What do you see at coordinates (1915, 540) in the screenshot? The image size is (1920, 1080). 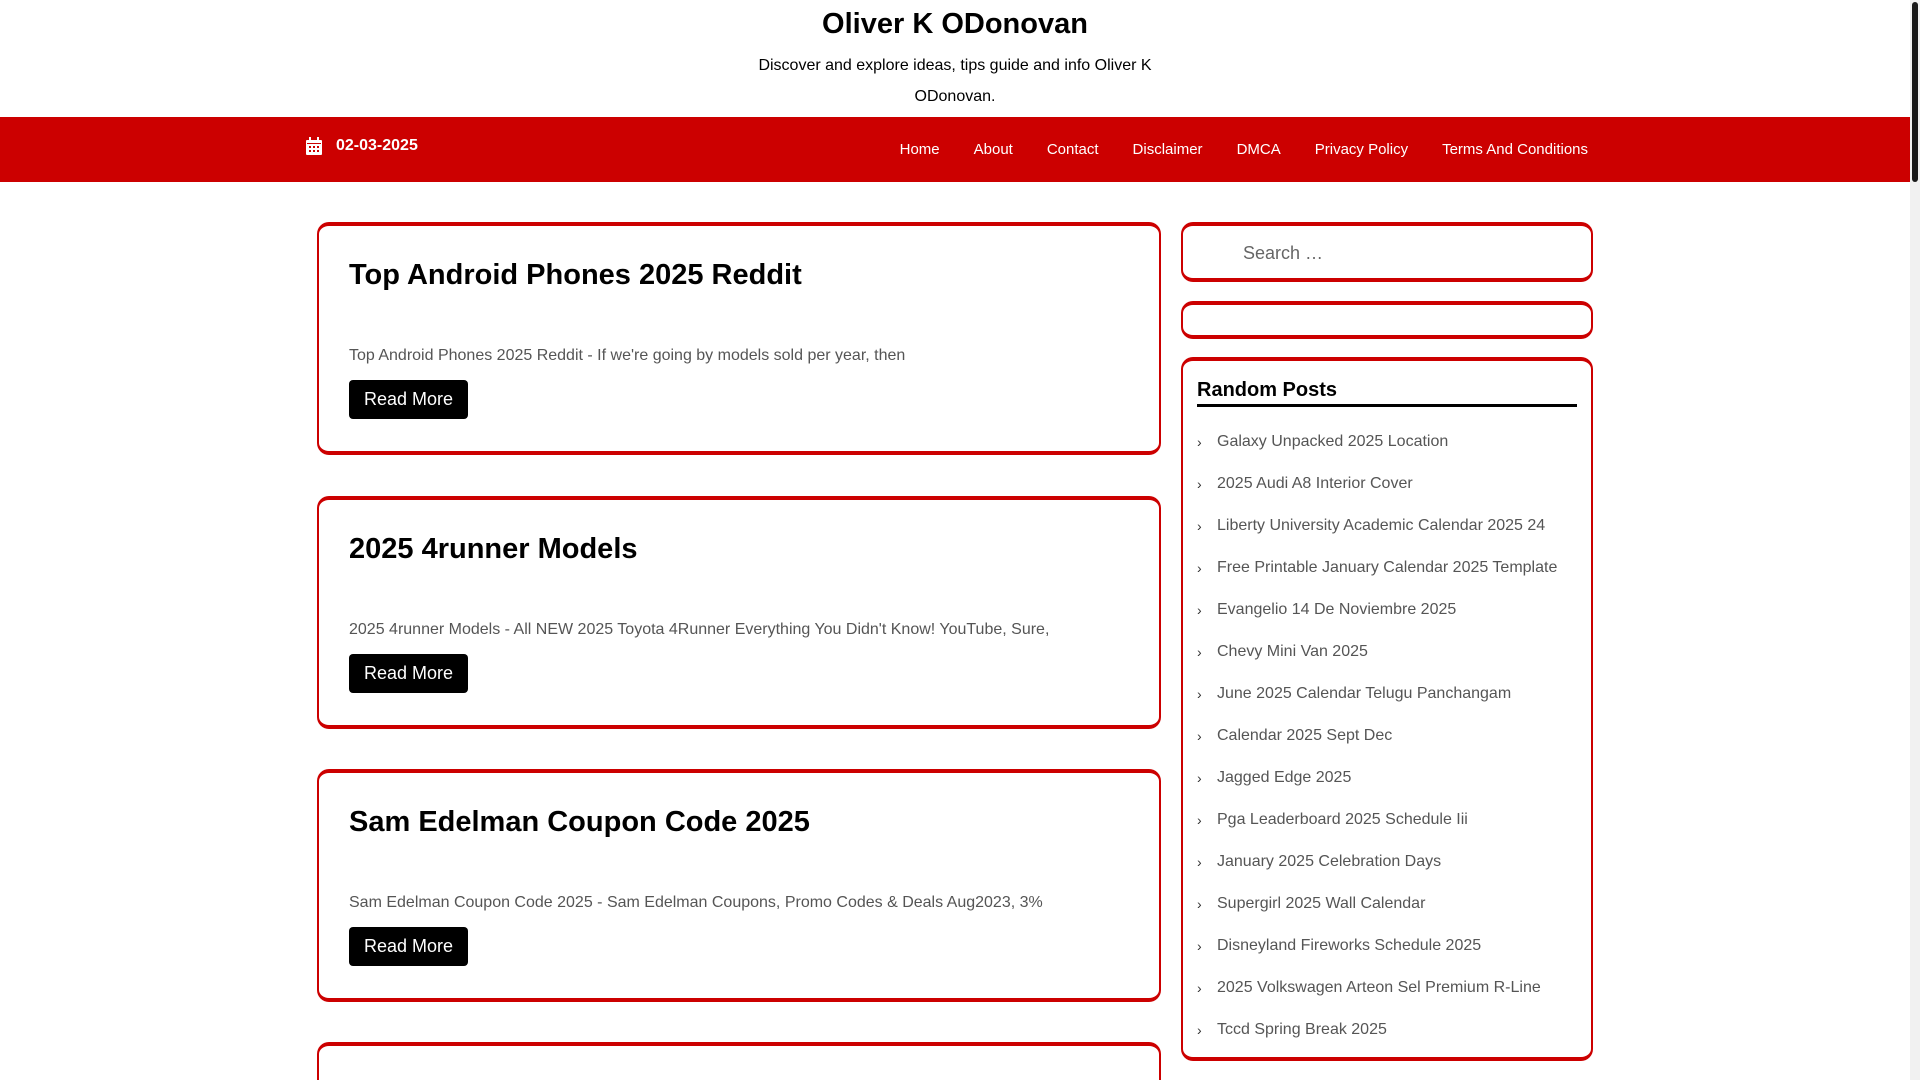 I see `page-scrollbar` at bounding box center [1915, 540].